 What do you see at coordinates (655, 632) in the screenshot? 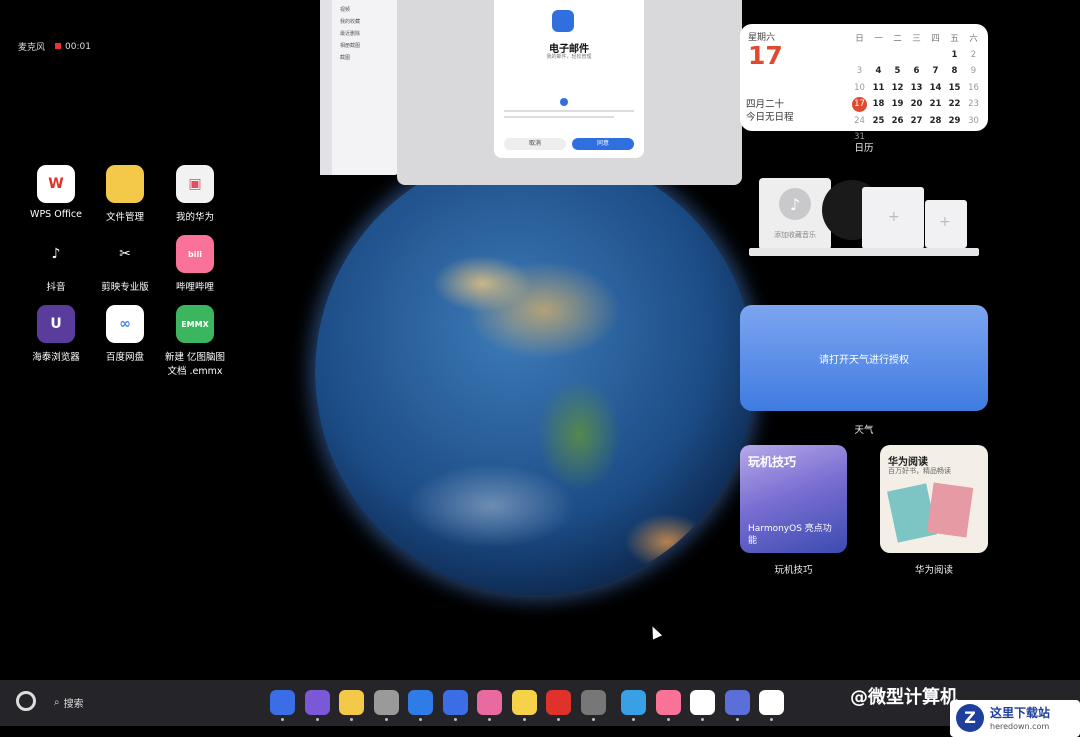
I see `mouse-cursor-icon` at bounding box center [655, 632].